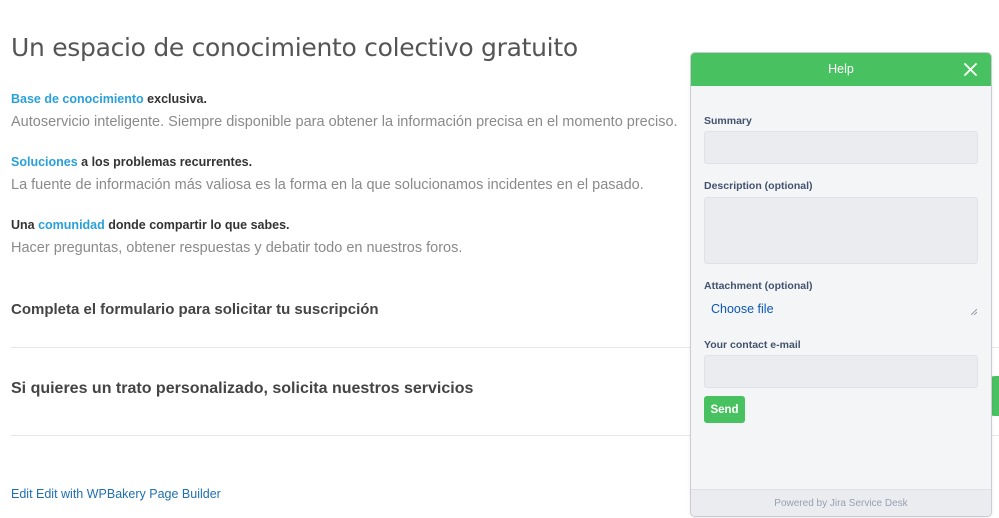  What do you see at coordinates (970, 69) in the screenshot?
I see `close-icon` at bounding box center [970, 69].